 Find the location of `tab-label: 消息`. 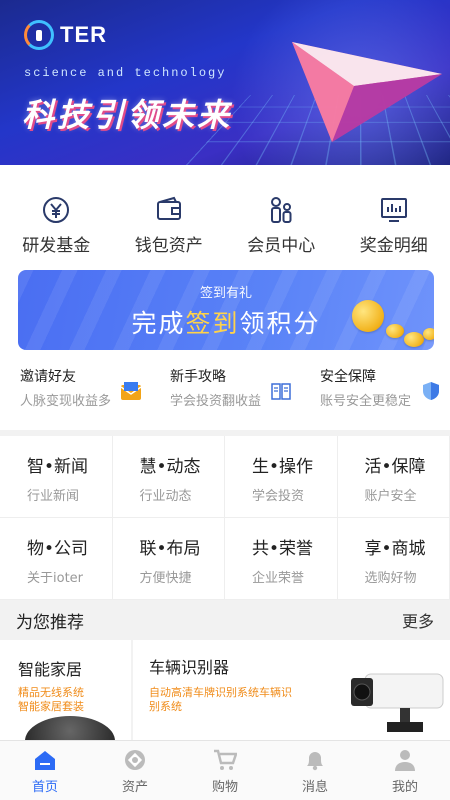

tab-label: 消息 is located at coordinates (314, 787).